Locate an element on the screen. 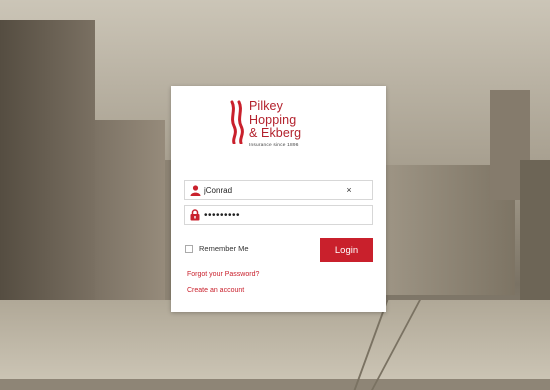  remember-me-label: Remember Me is located at coordinates (224, 248).